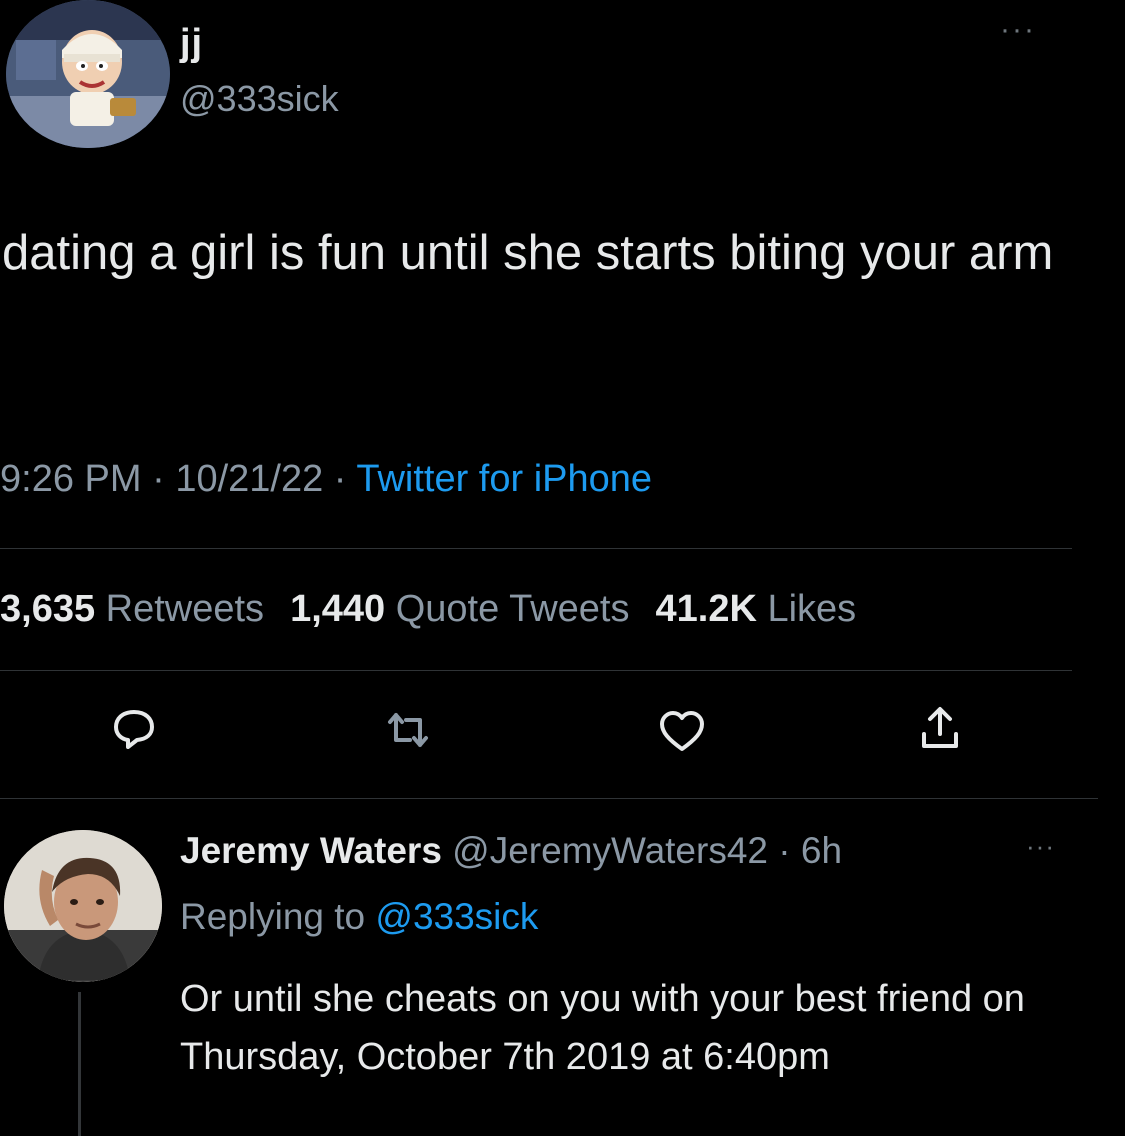 Image resolution: width=1125 pixels, height=1136 pixels. What do you see at coordinates (79, 1064) in the screenshot?
I see `thread-line` at bounding box center [79, 1064].